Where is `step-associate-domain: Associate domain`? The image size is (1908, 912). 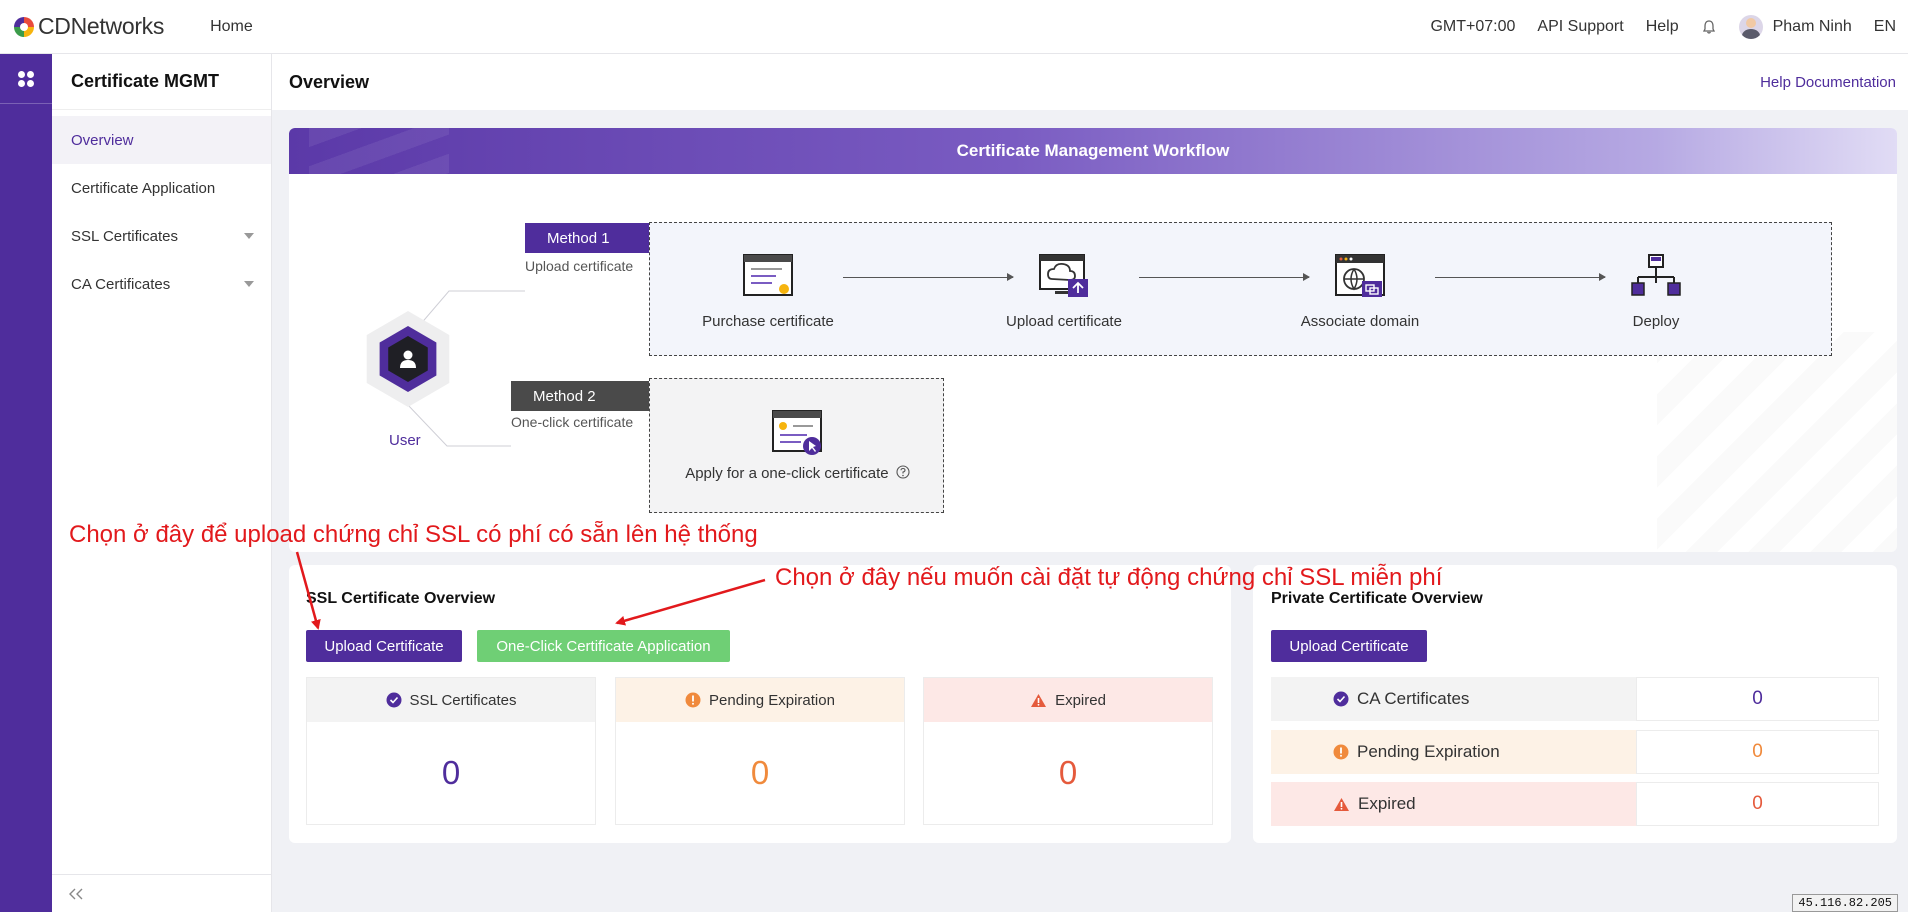 step-associate-domain: Associate domain is located at coordinates (1360, 291).